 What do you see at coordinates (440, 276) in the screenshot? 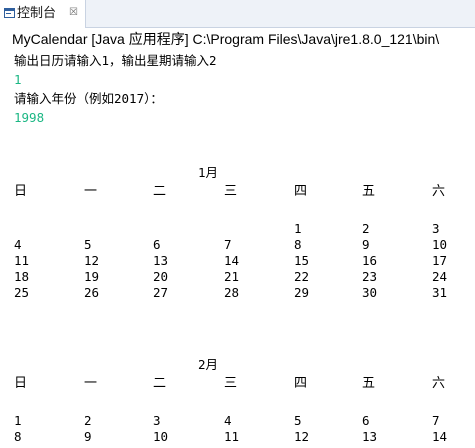
I see `calendar-day: 24` at bounding box center [440, 276].